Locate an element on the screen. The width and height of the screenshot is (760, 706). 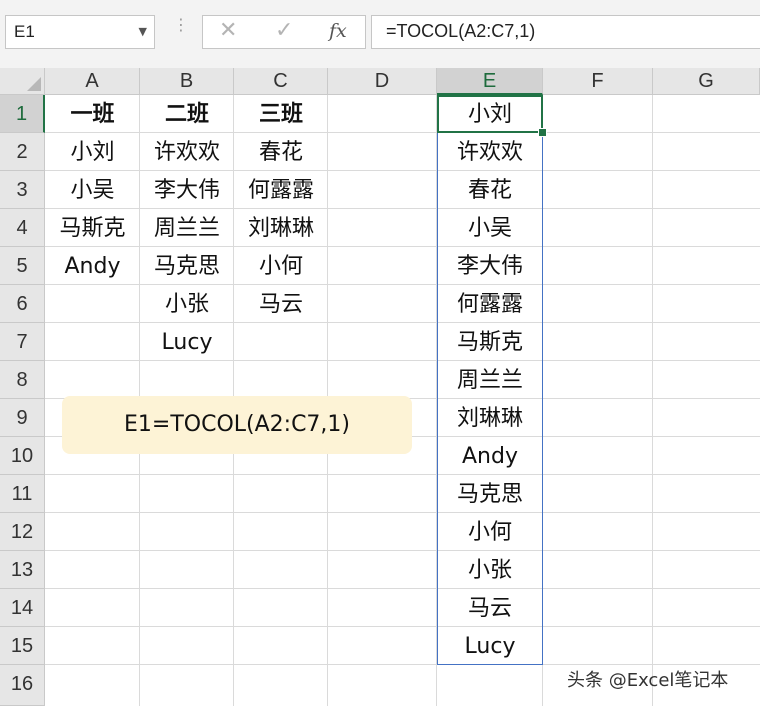
cell-b7: Lucy is located at coordinates (187, 343).